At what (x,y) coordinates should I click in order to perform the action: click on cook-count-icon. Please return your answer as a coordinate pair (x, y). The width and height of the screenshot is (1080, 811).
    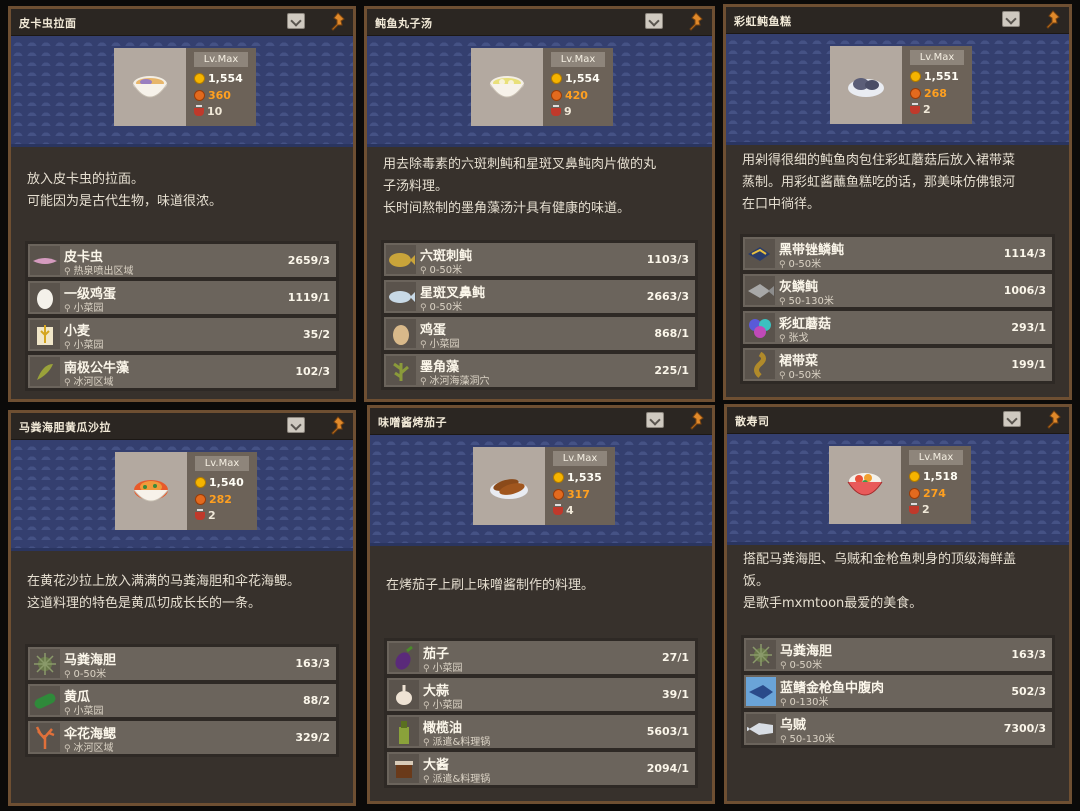
    Looking at the image, I should click on (199, 110).